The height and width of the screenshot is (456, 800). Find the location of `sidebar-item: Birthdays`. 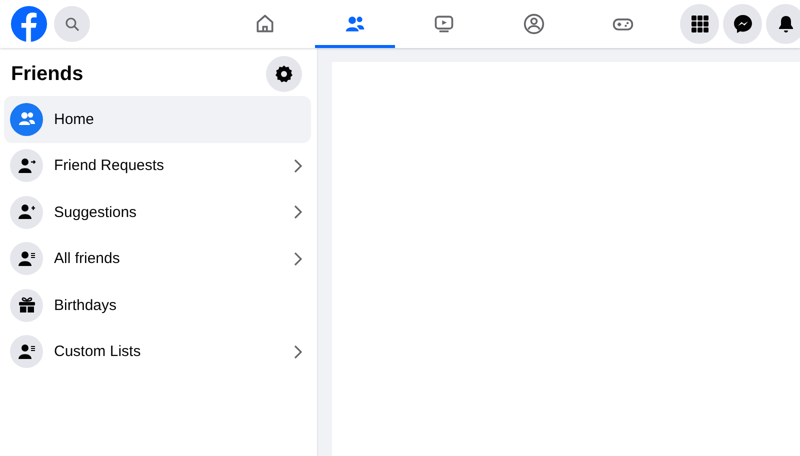

sidebar-item: Birthdays is located at coordinates (157, 305).